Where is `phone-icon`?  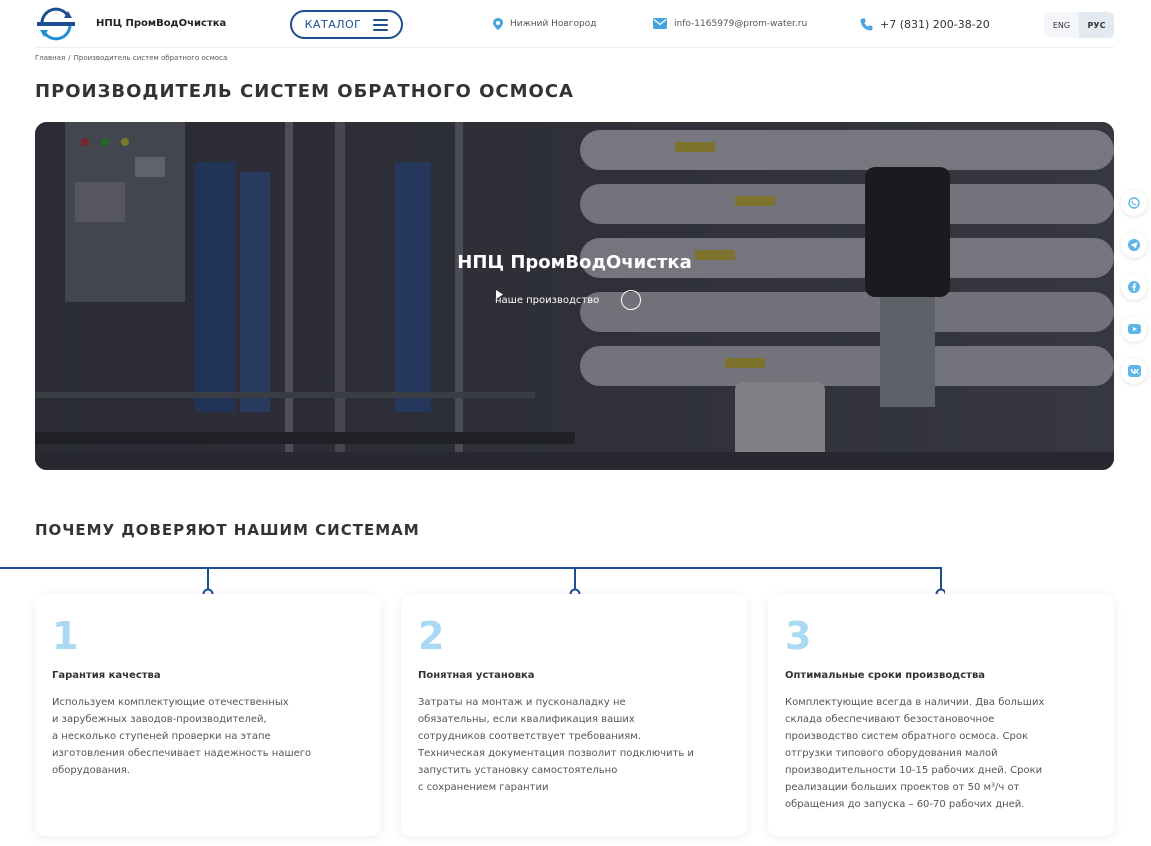 phone-icon is located at coordinates (866, 24).